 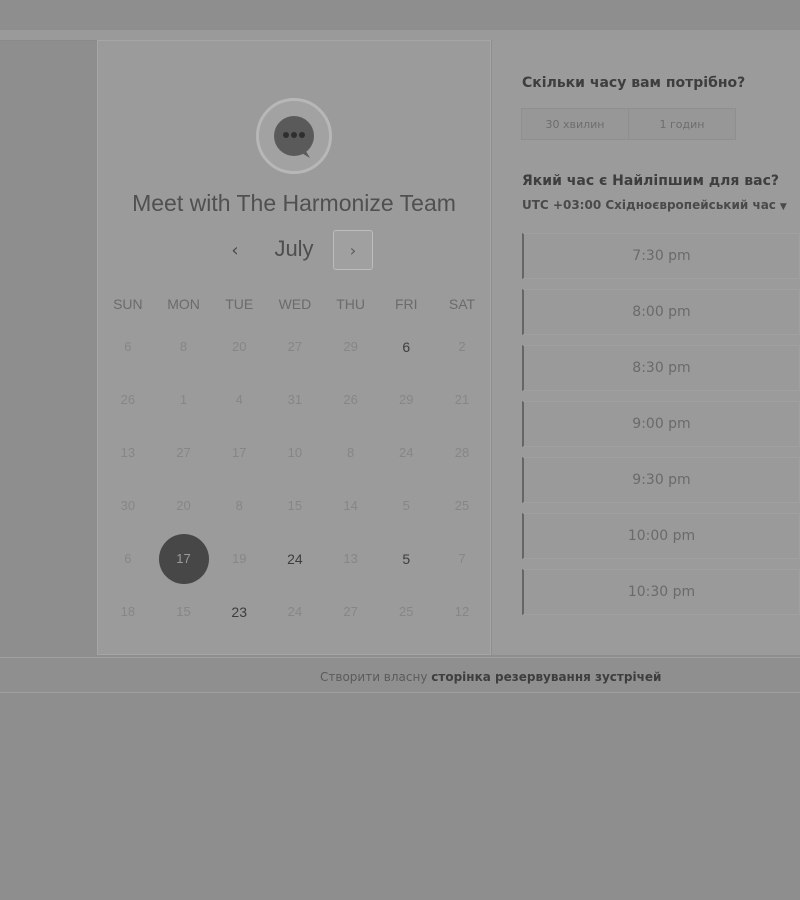 I want to click on calendar-day: 20, so click(x=239, y=346).